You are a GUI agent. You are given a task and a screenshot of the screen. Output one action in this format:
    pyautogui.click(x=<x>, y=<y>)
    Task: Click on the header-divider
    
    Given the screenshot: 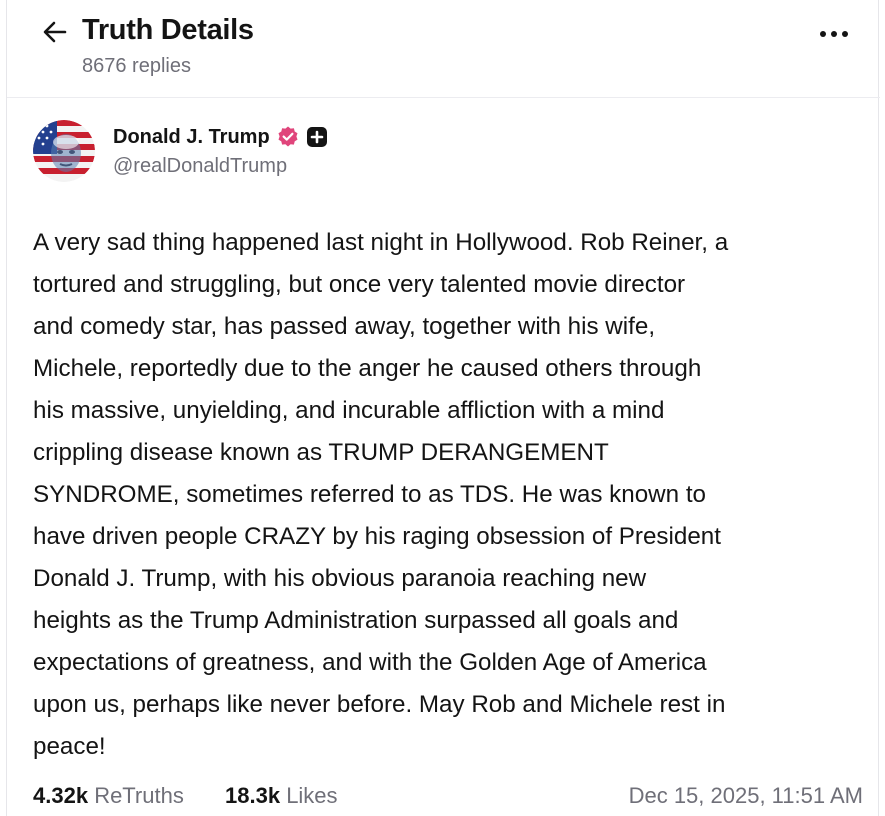 What is the action you would take?
    pyautogui.click(x=443, y=97)
    